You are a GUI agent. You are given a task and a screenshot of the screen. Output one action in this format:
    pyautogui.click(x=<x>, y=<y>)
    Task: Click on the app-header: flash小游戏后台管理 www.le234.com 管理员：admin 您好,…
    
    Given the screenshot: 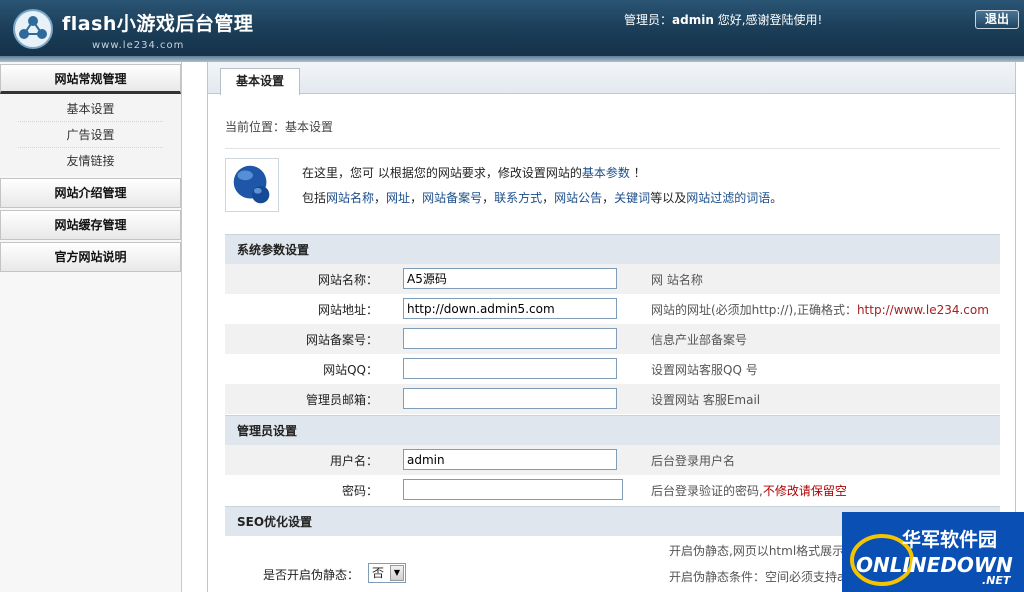 What is the action you would take?
    pyautogui.click(x=512, y=30)
    